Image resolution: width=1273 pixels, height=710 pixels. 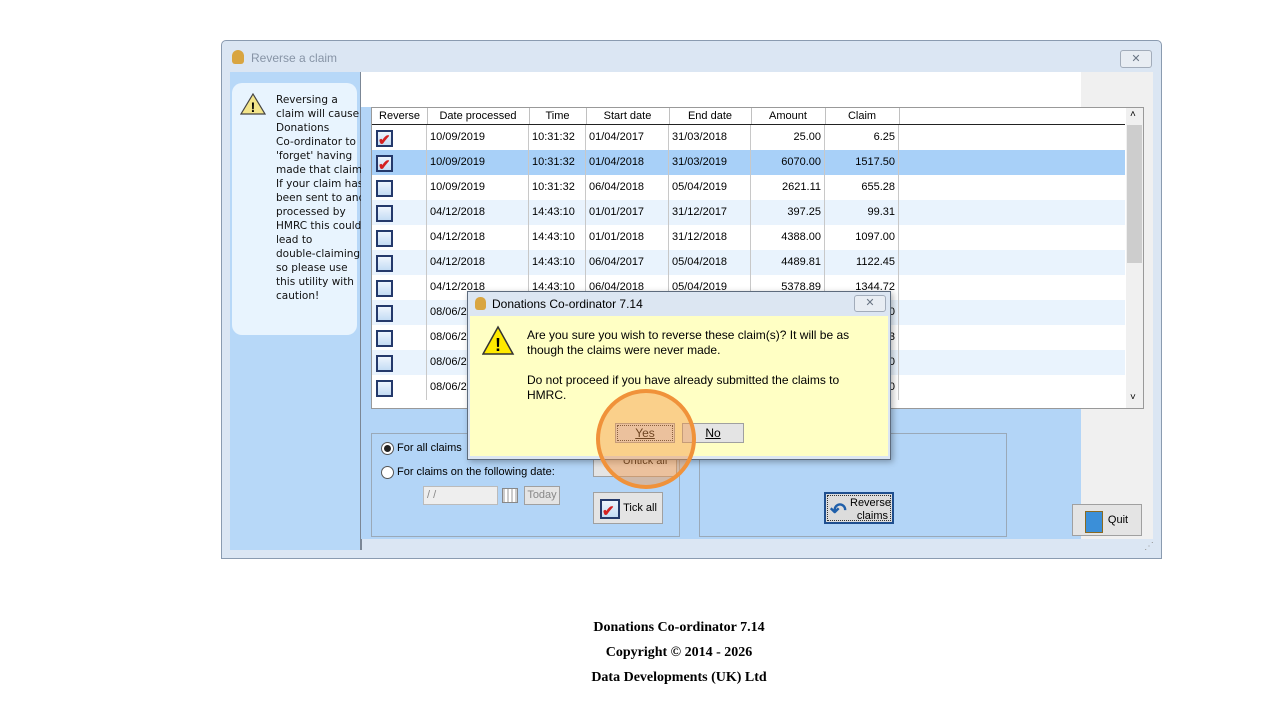 What do you see at coordinates (567, 304) in the screenshot?
I see `dialog-title: Donations Co-ordinator 7.14` at bounding box center [567, 304].